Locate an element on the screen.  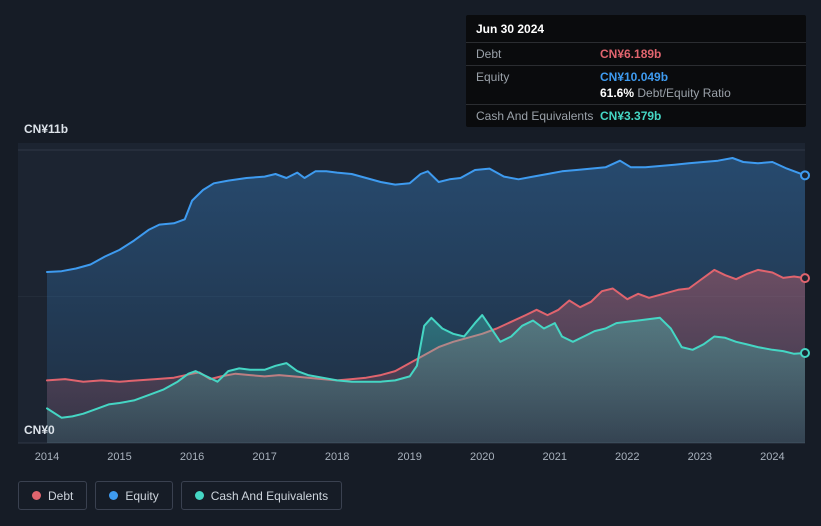
chart-legend: Debt Equity Cash And Equivalents is located at coordinates (180, 495).